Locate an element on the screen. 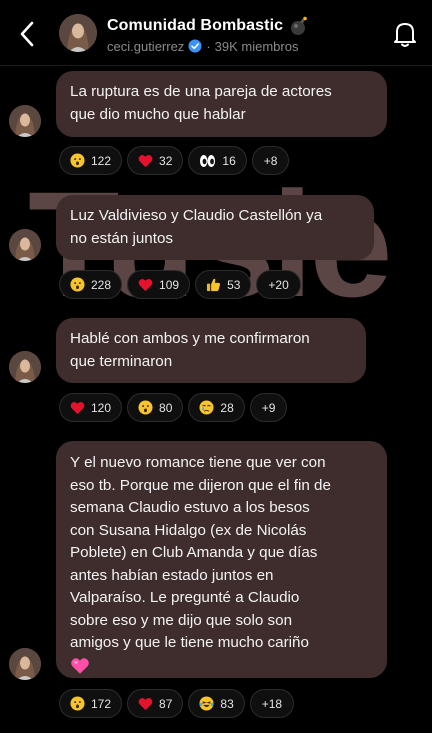  channel-title-row: Comunidad Bombastic is located at coordinates (208, 26).